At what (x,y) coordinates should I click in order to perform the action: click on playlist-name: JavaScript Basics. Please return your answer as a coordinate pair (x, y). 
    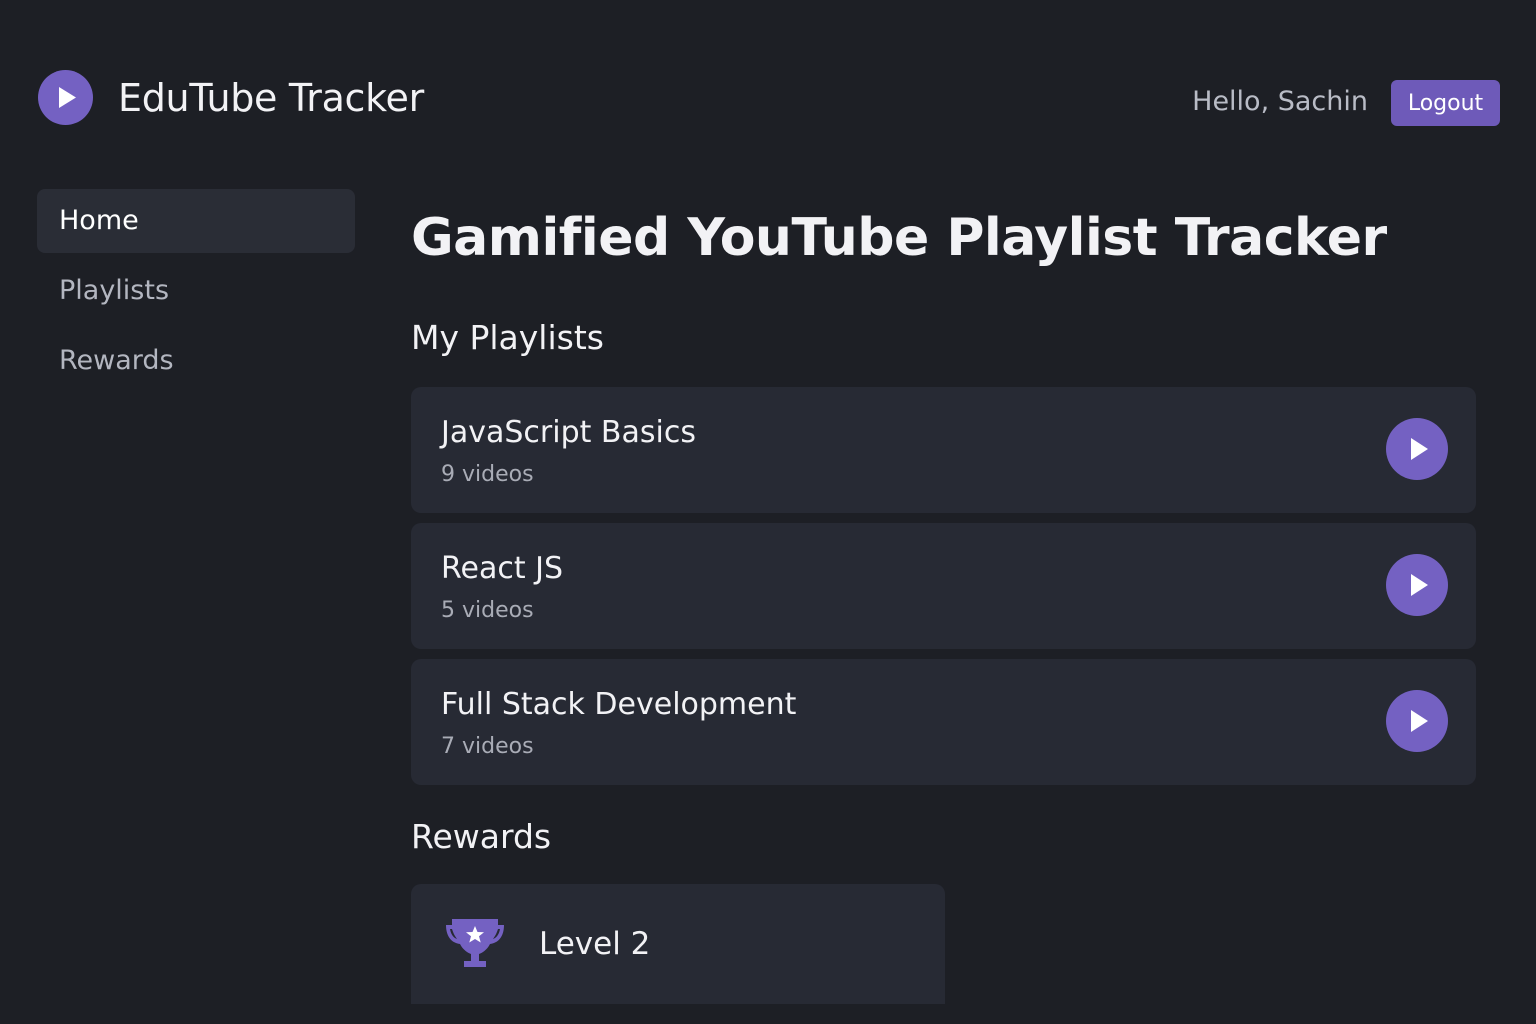
    Looking at the image, I should click on (568, 432).